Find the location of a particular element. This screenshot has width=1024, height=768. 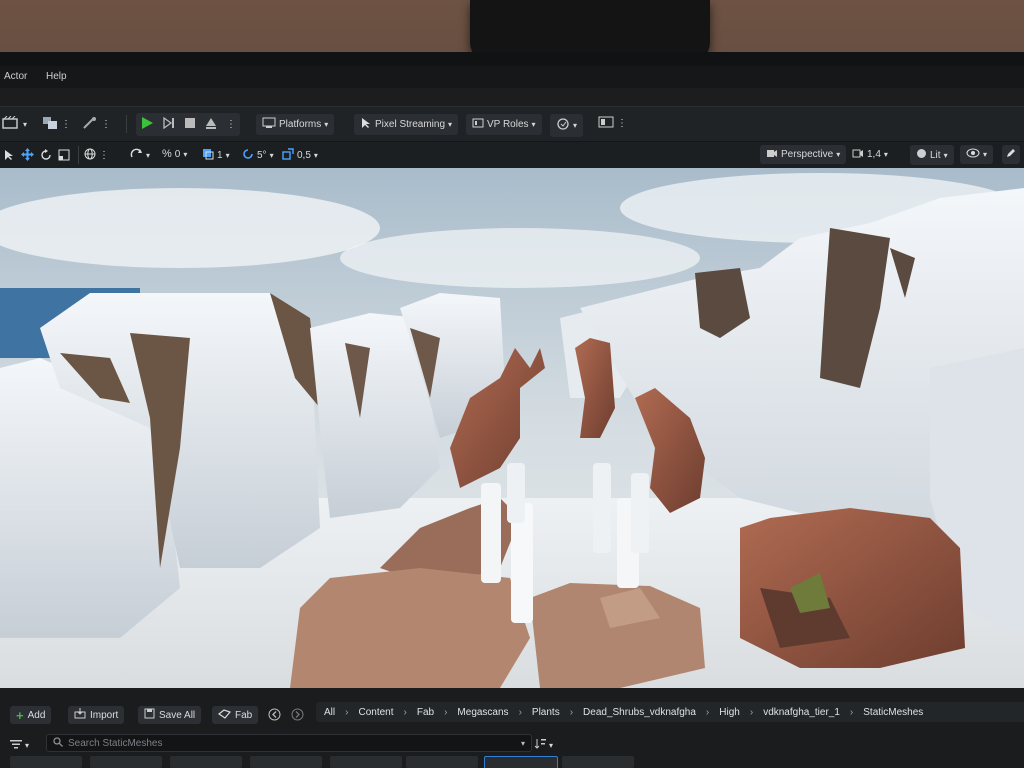

settings-panel-icon is located at coordinates (606, 123).